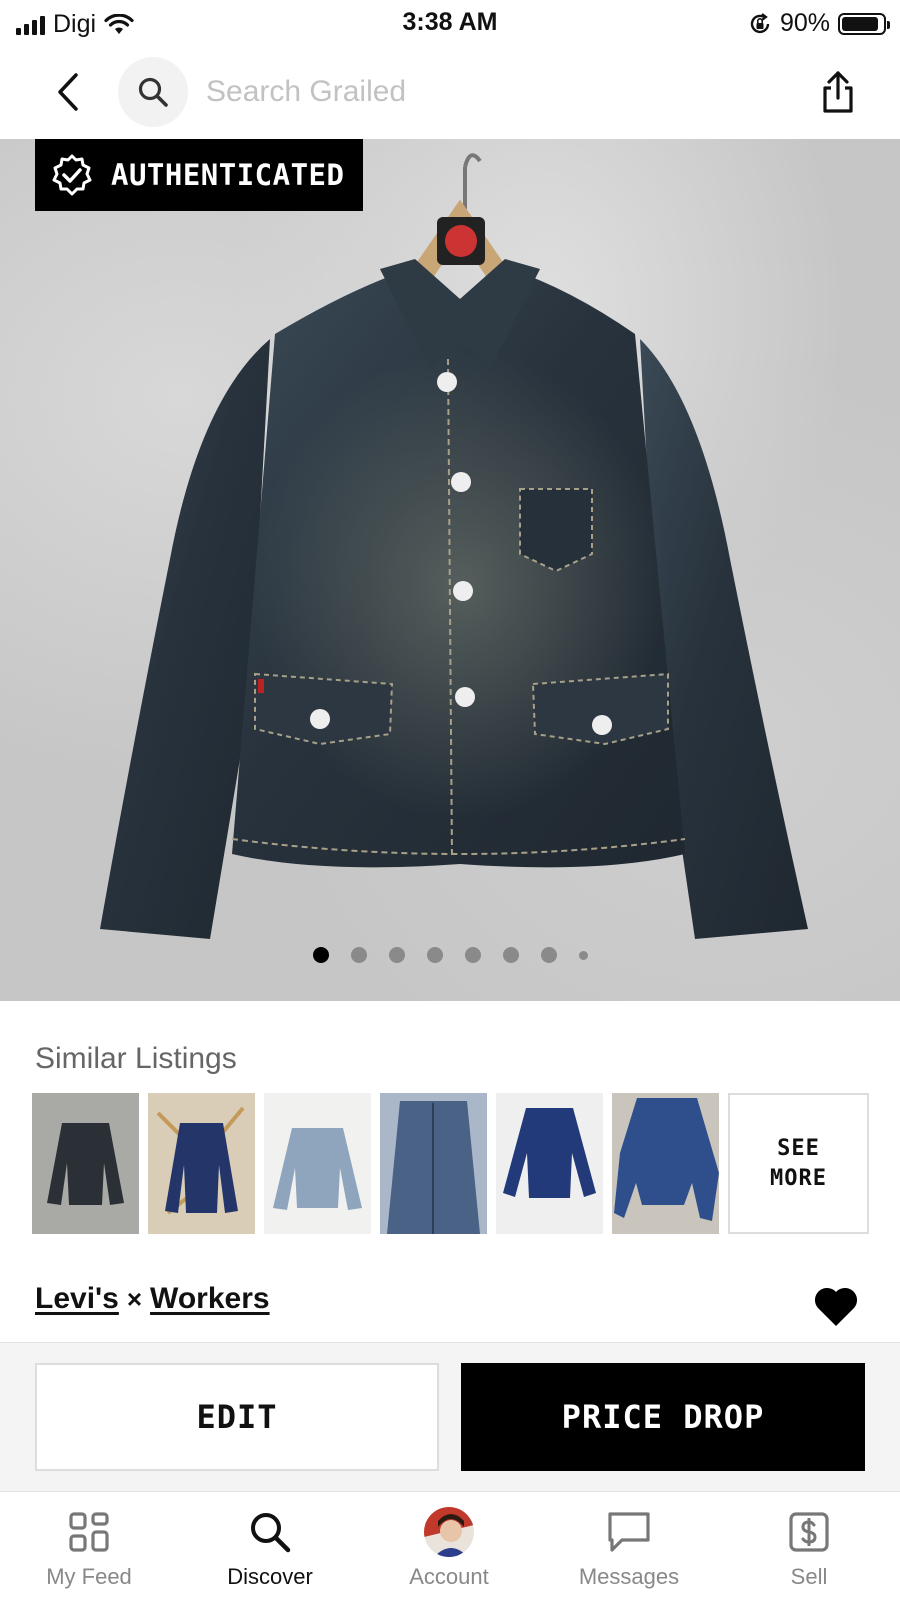  Describe the element at coordinates (450, 955) in the screenshot. I see `carousel-dots` at that location.